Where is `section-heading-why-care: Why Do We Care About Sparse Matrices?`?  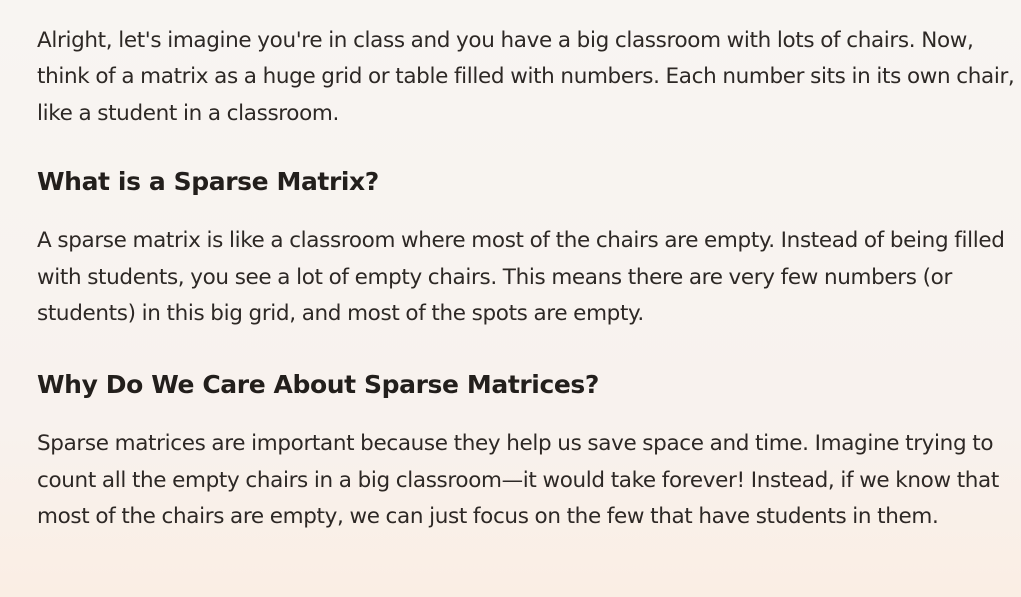 section-heading-why-care: Why Do We Care About Sparse Matrices? is located at coordinates (318, 385).